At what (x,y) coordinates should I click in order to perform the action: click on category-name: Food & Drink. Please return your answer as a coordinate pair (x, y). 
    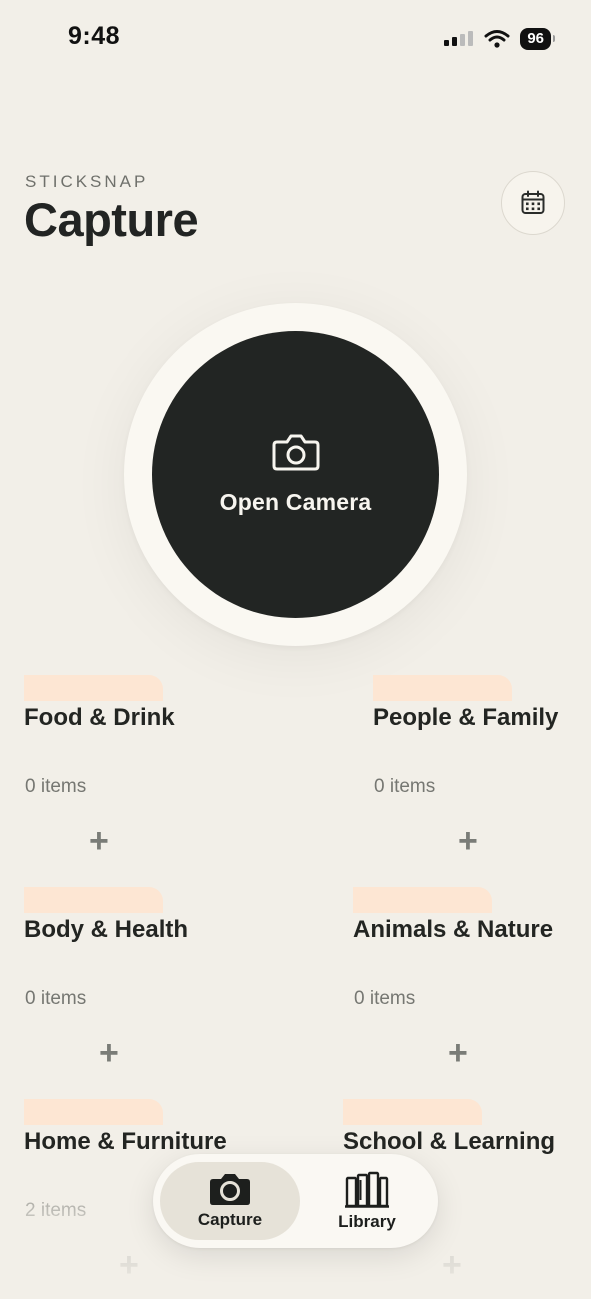
    Looking at the image, I should click on (99, 717).